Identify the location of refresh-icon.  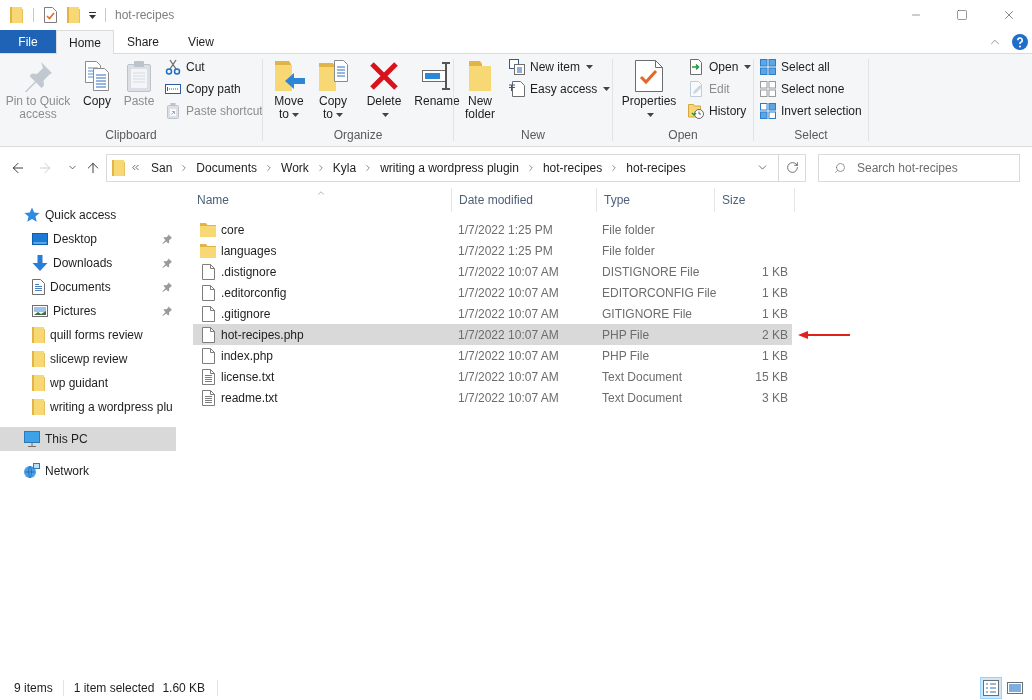
(792, 167).